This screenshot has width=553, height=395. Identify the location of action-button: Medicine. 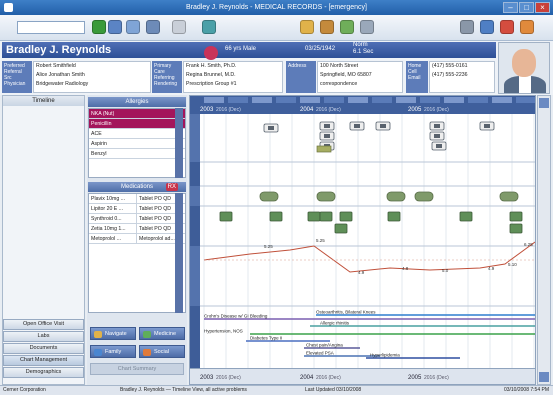
(162, 333).